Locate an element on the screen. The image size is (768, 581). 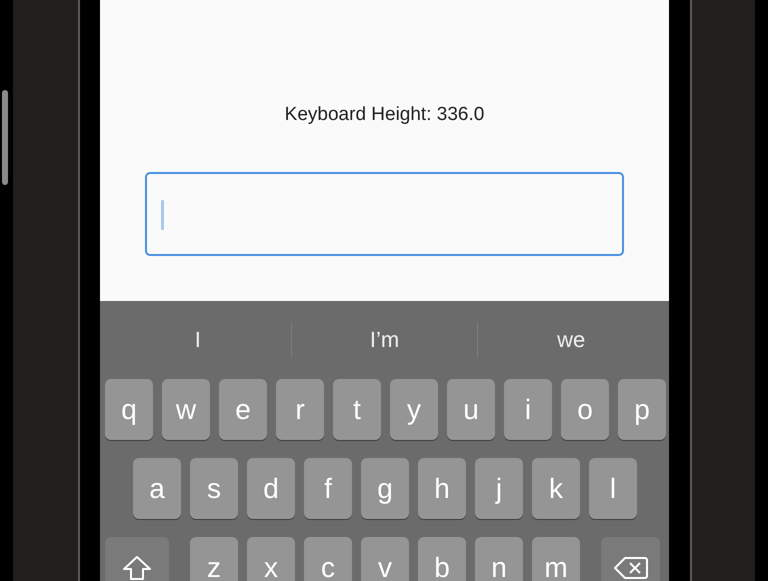
text-field is located at coordinates (384, 214).